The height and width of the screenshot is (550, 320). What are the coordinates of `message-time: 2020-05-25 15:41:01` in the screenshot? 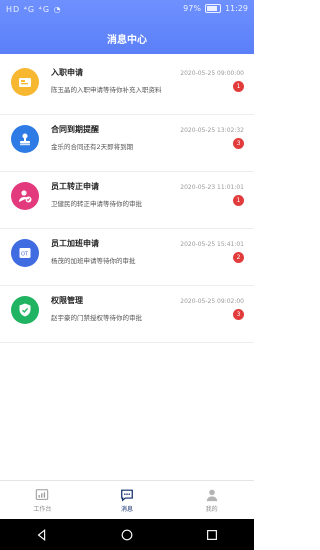 It's located at (212, 244).